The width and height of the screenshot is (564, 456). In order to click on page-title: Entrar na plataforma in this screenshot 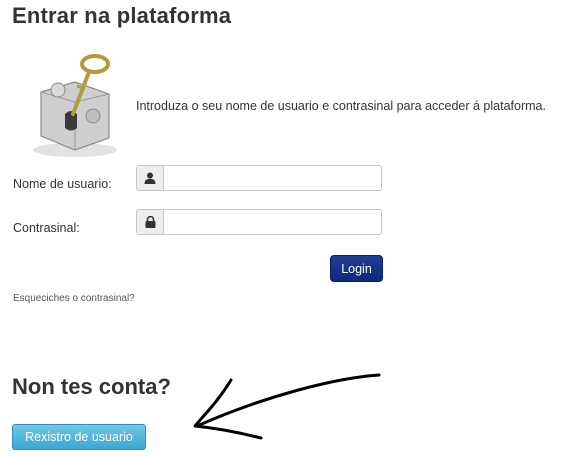, I will do `click(122, 15)`.